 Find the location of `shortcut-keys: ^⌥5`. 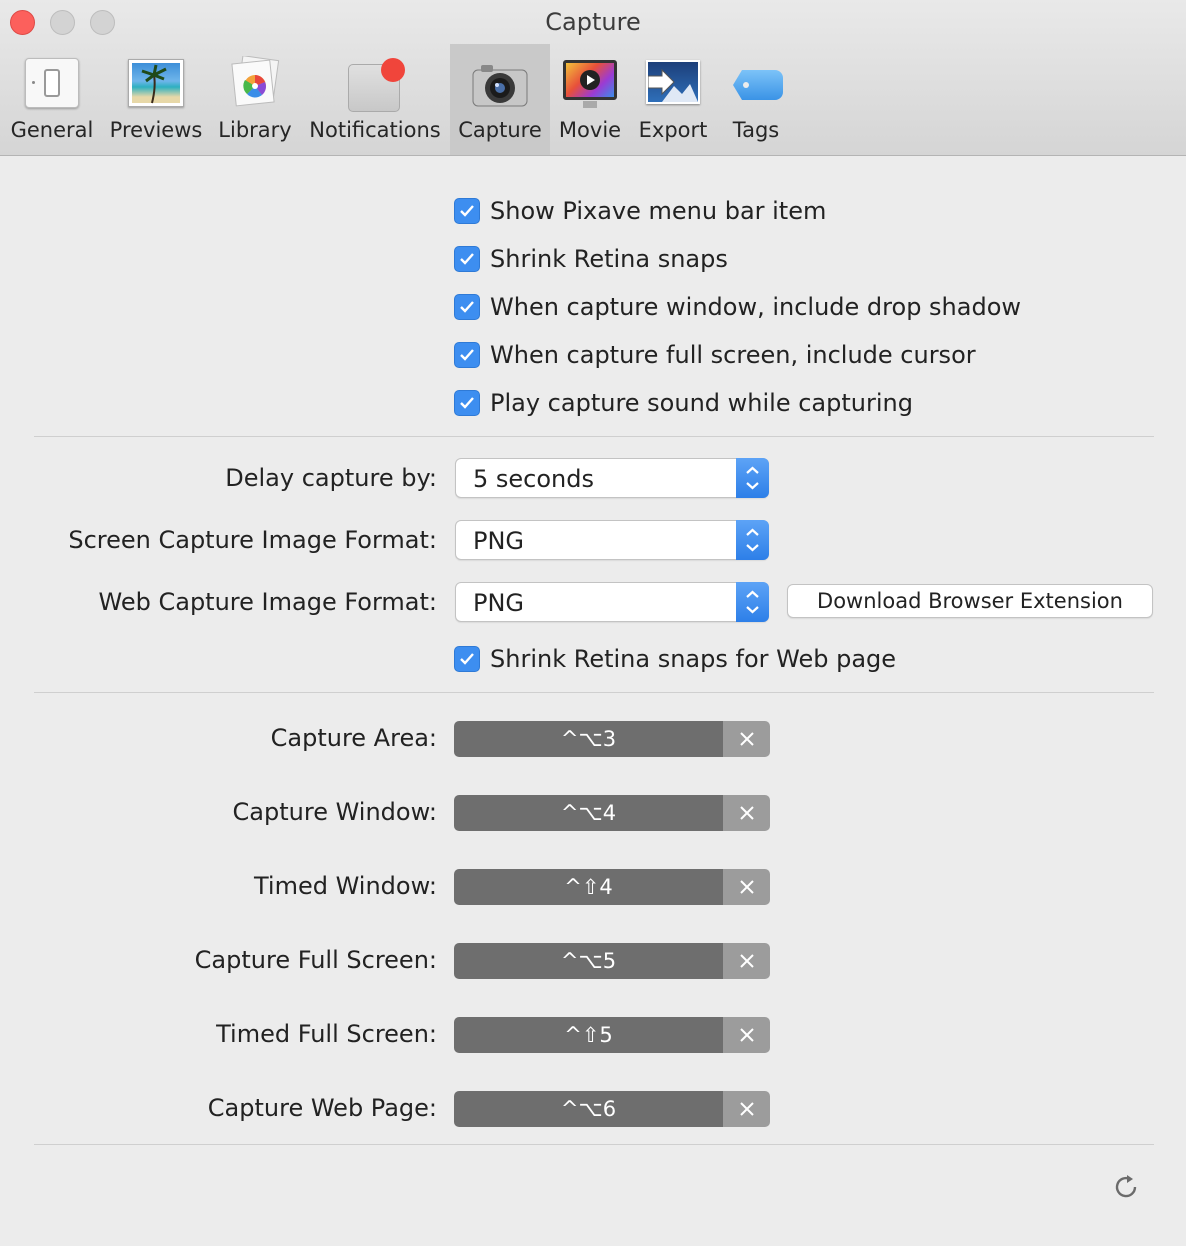

shortcut-keys: ^⌥5 is located at coordinates (588, 961).